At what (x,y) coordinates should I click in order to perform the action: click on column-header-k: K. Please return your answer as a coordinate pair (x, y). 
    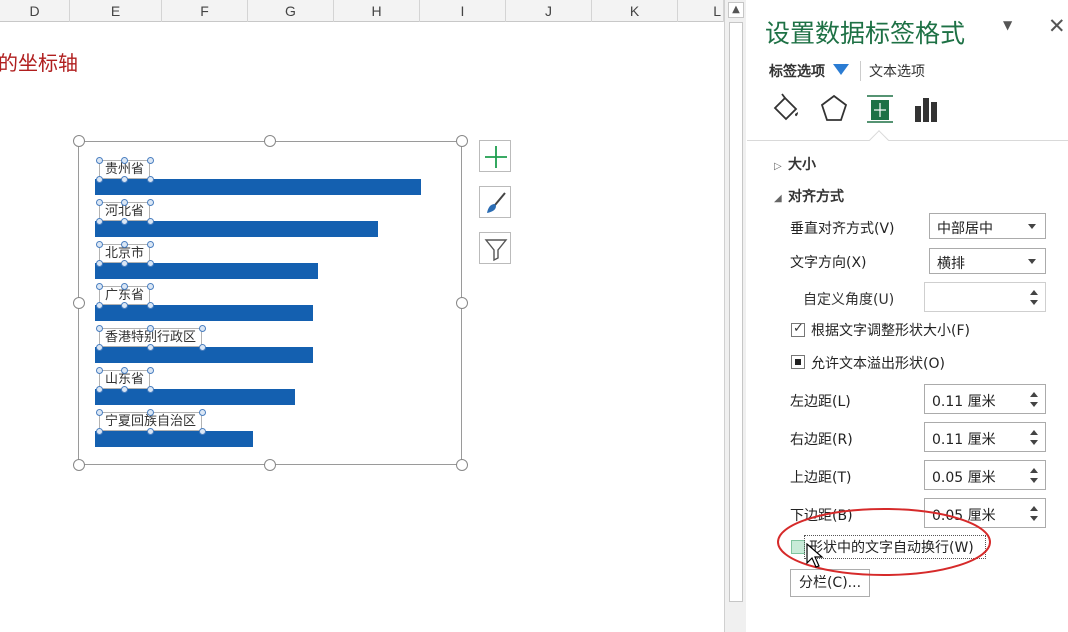
    Looking at the image, I should click on (635, 11).